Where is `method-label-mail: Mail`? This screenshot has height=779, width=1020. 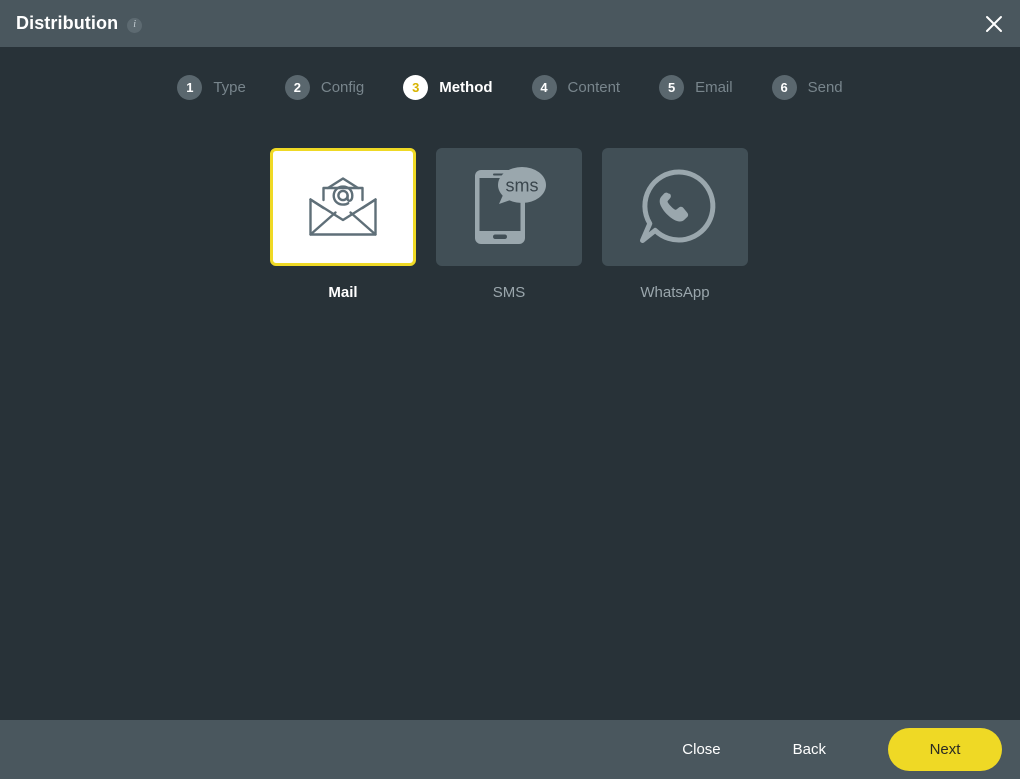
method-label-mail: Mail is located at coordinates (343, 292).